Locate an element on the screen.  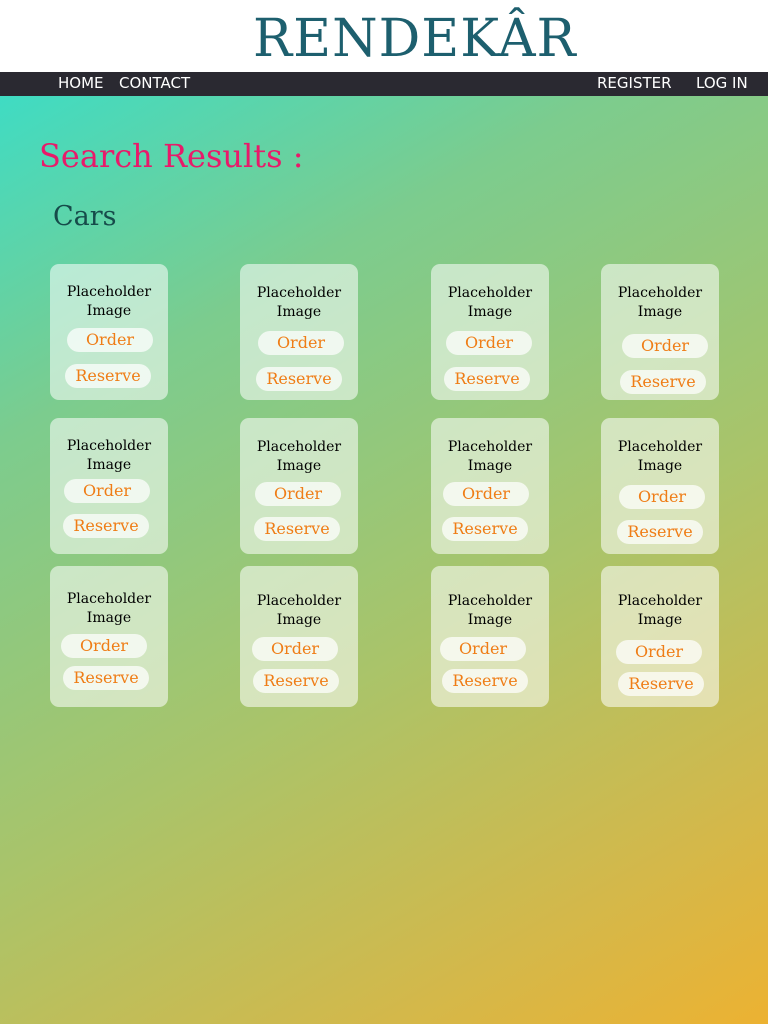
nav-home-link: HOME is located at coordinates (81, 84).